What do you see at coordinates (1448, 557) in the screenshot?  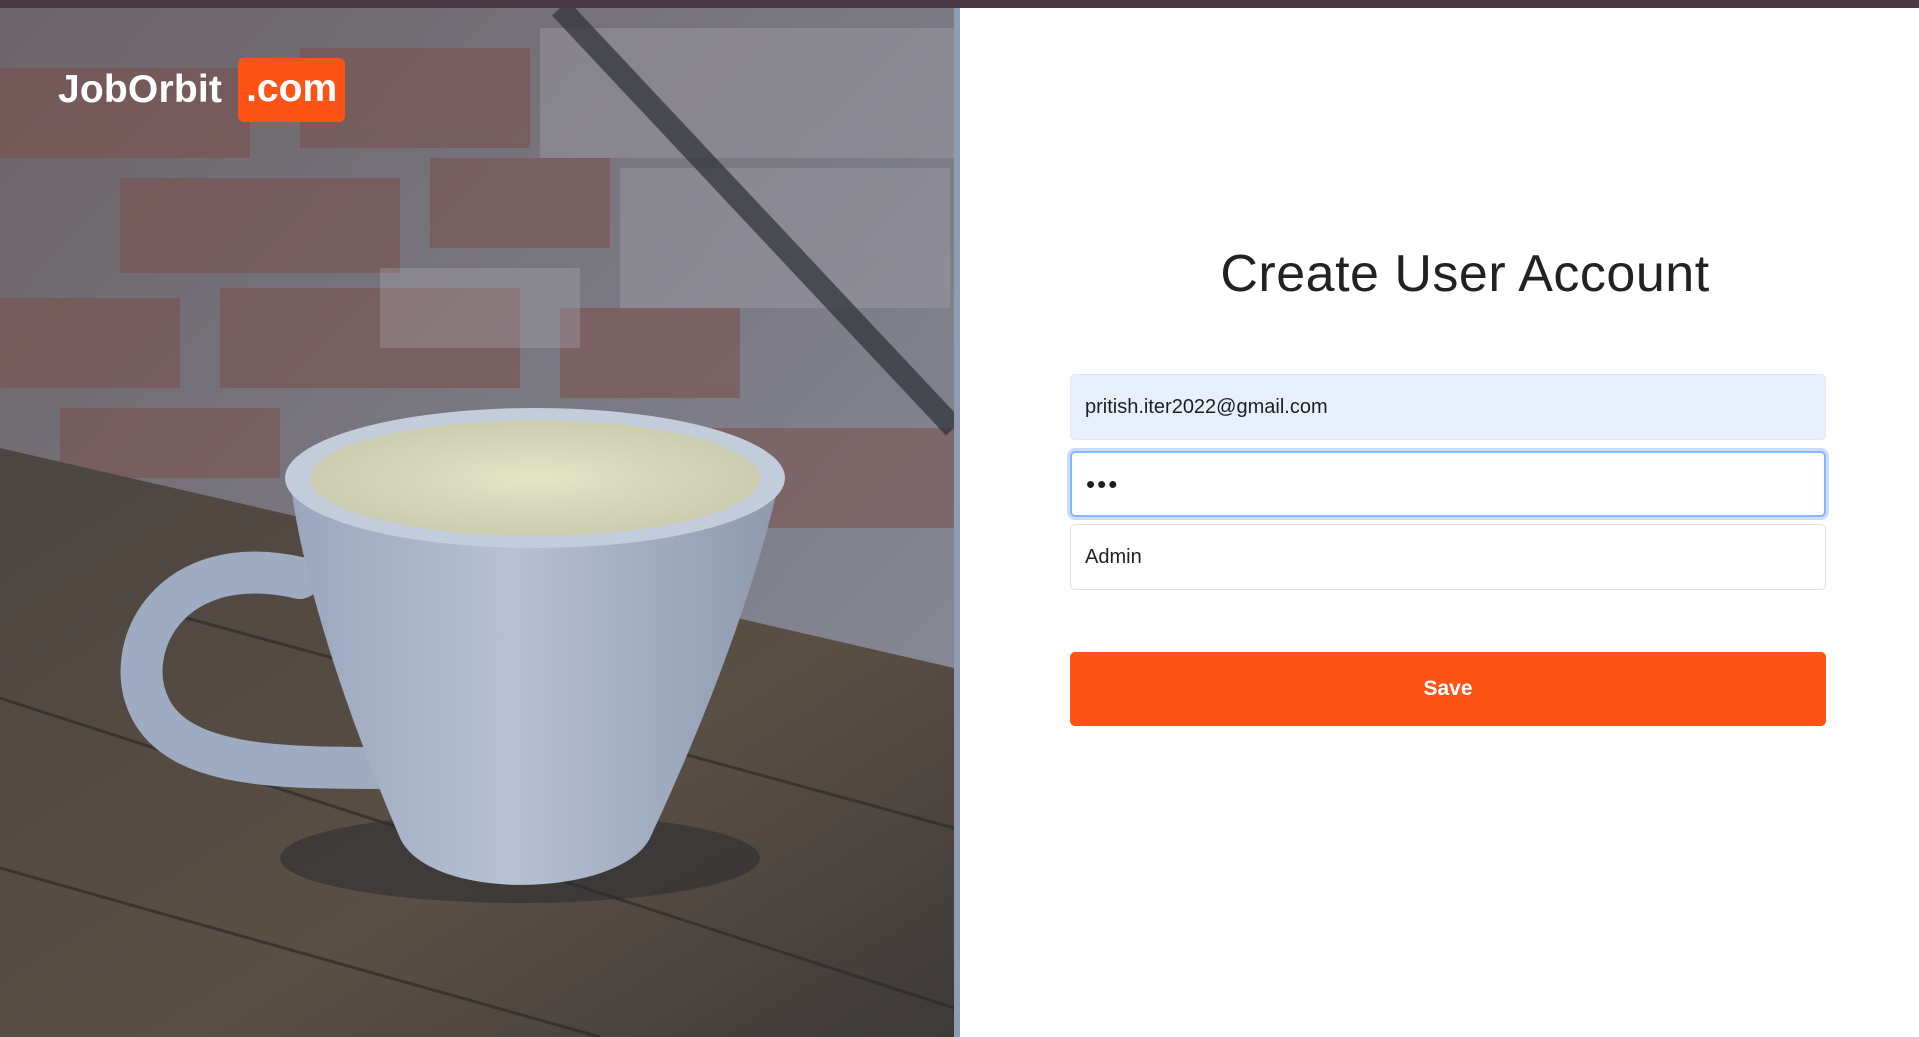 I see `role-field` at bounding box center [1448, 557].